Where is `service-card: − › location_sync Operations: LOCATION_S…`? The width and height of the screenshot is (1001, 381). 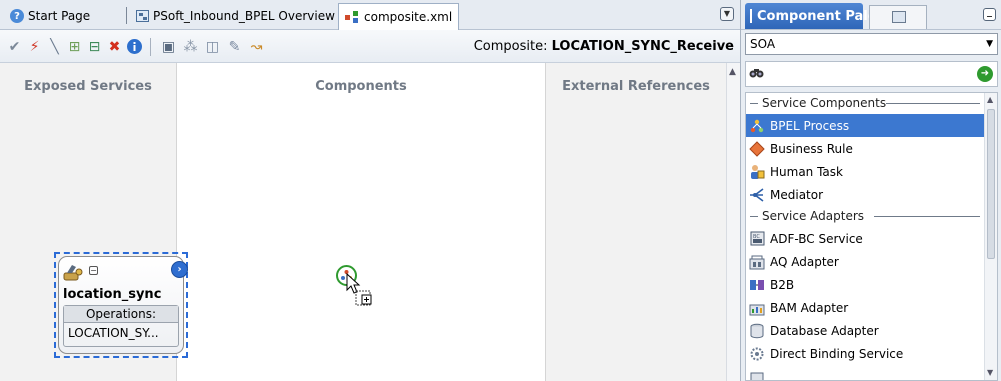 service-card: − › location_sync Operations: LOCATION_S… is located at coordinates (123, 305).